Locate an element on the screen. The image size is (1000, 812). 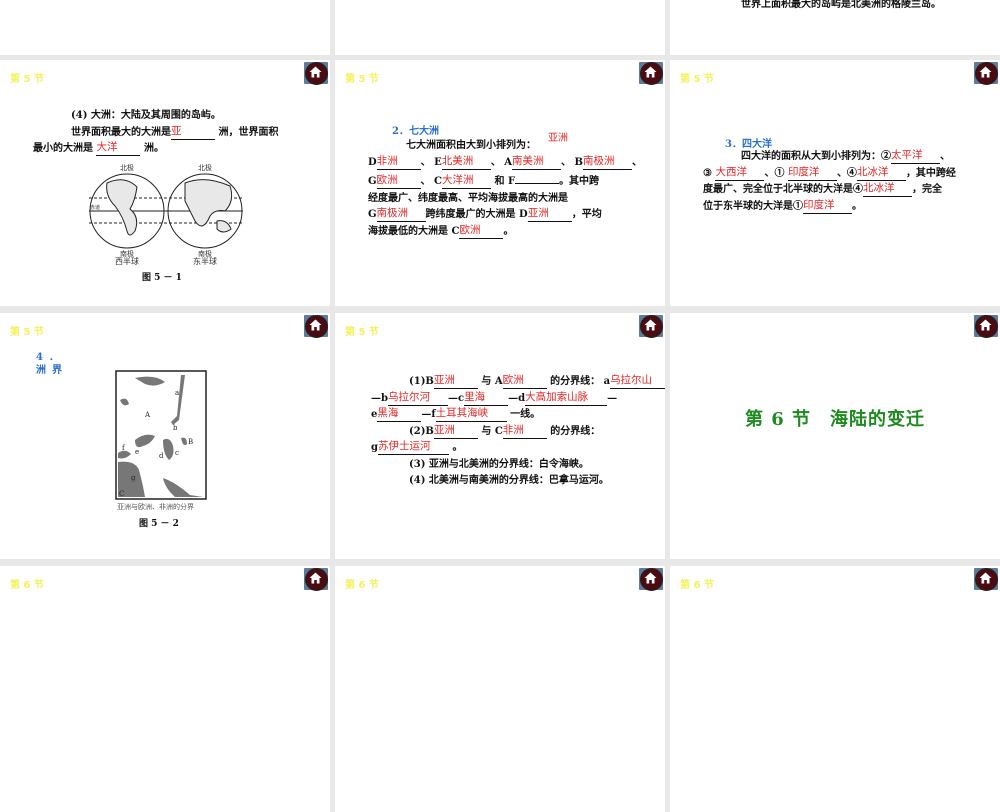
text-segment: —d is located at coordinates (517, 398).